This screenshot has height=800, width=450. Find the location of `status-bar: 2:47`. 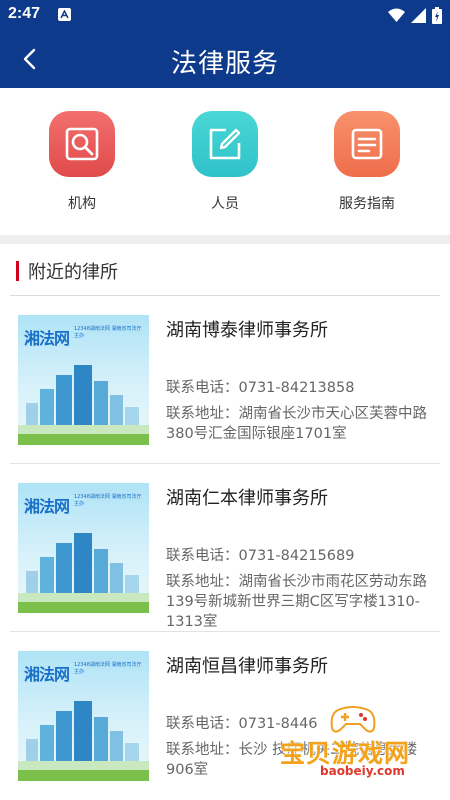

status-bar: 2:47 is located at coordinates (225, 15).